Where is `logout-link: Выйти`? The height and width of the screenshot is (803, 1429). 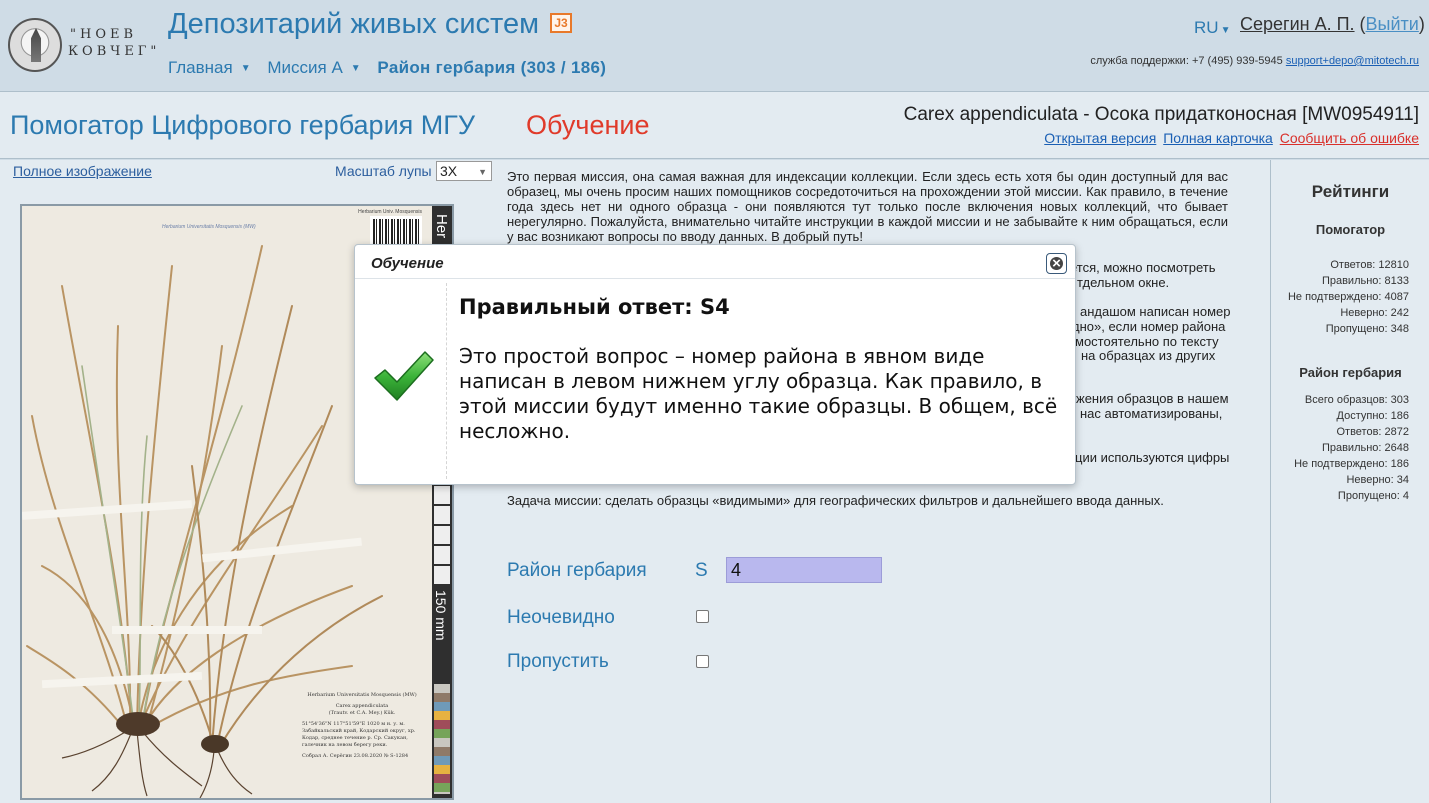 logout-link: Выйти is located at coordinates (1392, 24).